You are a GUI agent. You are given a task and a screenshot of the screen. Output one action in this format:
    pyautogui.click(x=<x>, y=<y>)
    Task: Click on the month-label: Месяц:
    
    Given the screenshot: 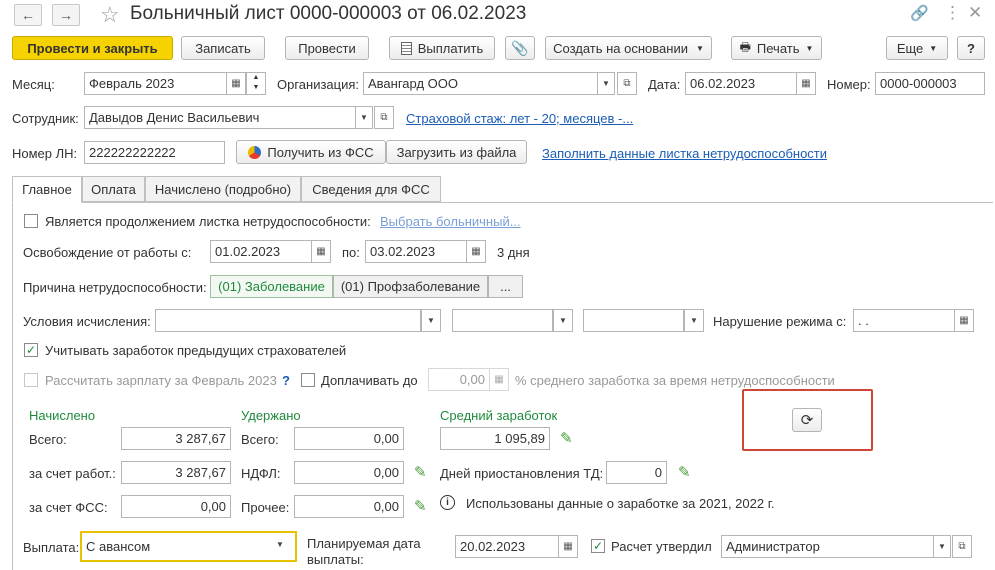 What is the action you would take?
    pyautogui.click(x=33, y=84)
    